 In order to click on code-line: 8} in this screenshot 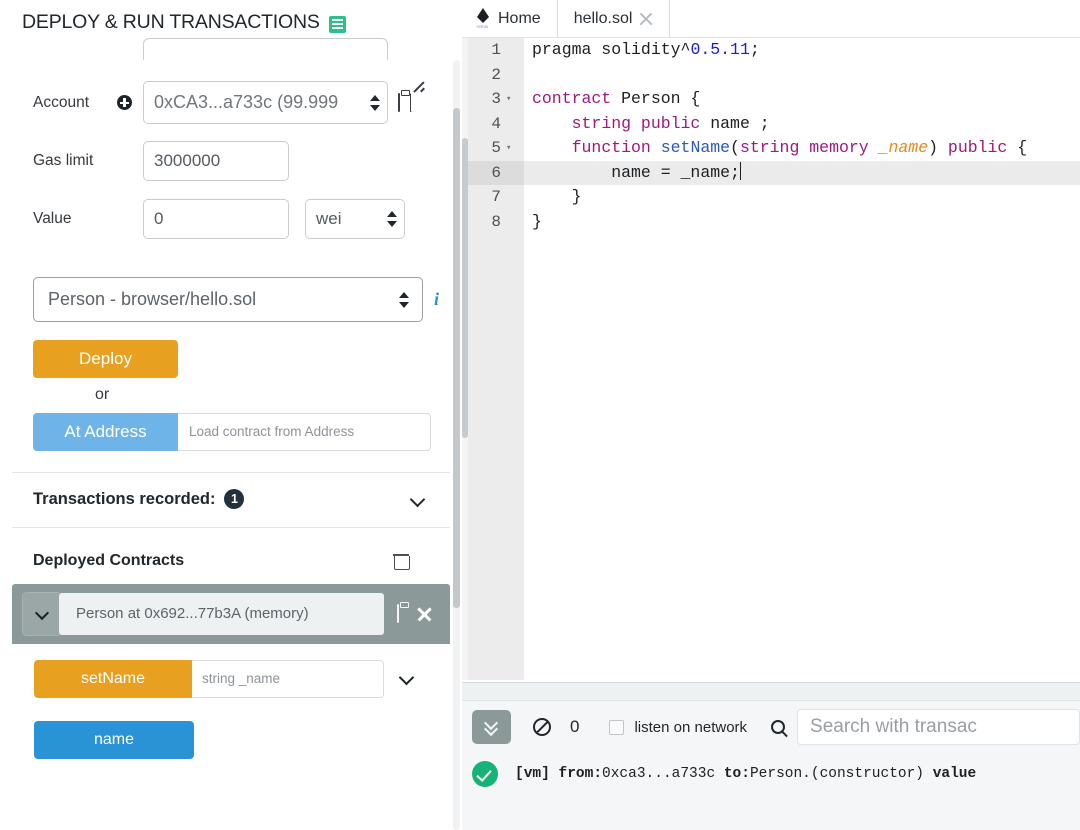, I will do `click(771, 221)`.